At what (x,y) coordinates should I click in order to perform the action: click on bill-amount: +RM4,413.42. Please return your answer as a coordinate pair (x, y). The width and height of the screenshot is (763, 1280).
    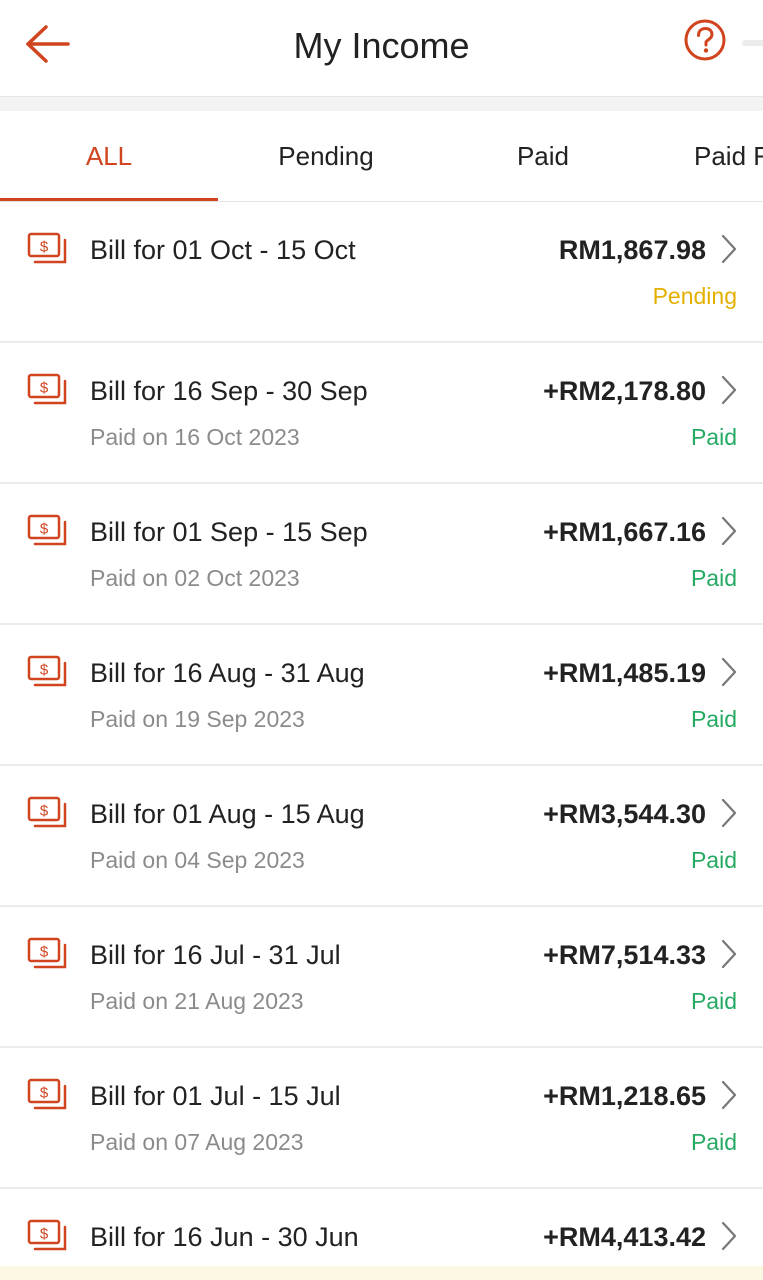
    Looking at the image, I should click on (624, 1237).